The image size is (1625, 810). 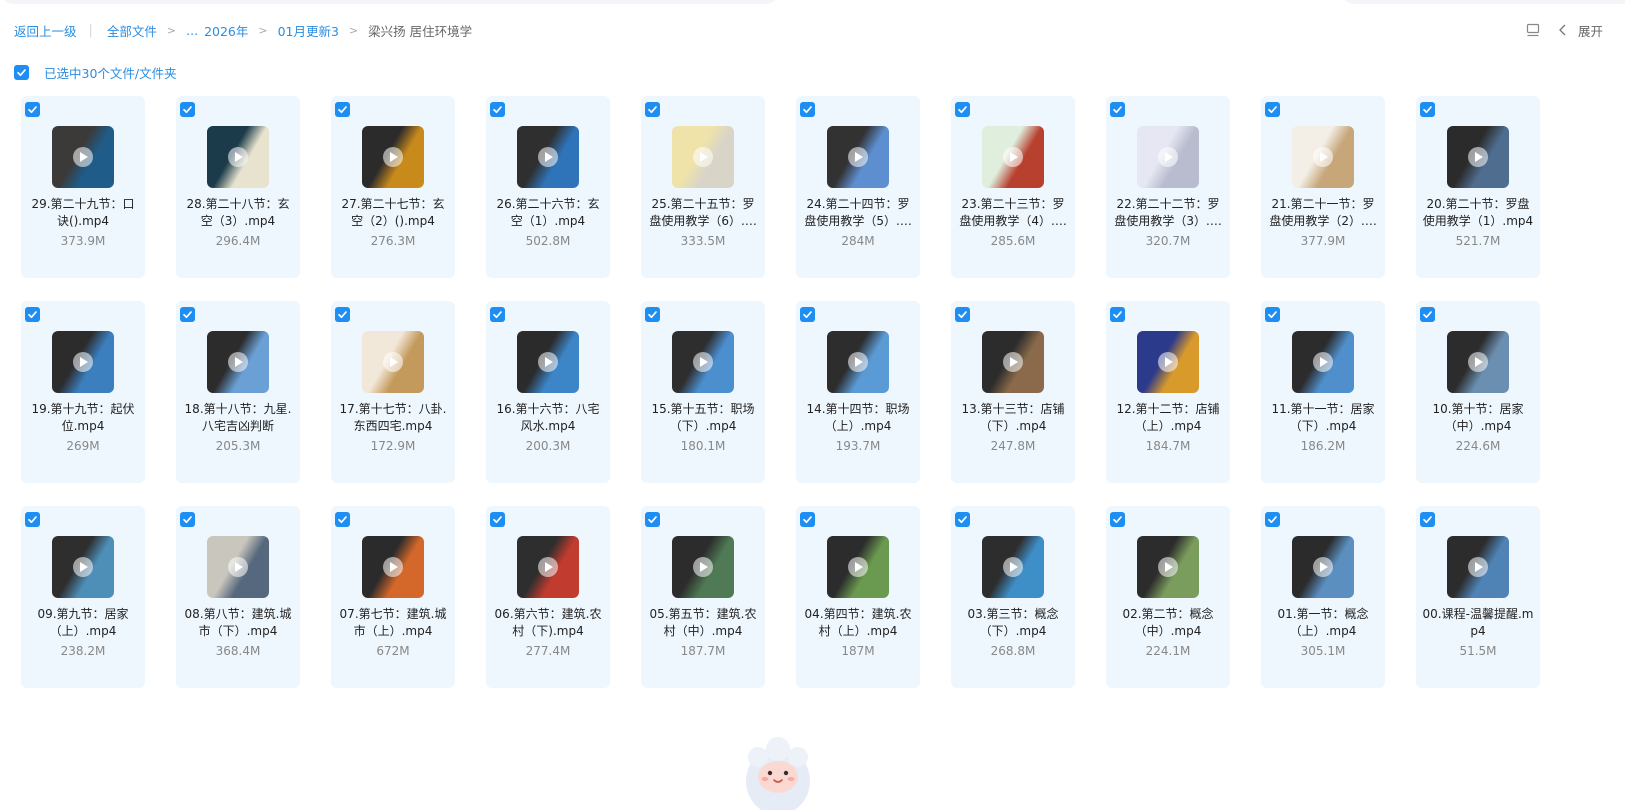 I want to click on file-name: 28.第二十八节：玄空（3）.mp4, so click(x=238, y=213).